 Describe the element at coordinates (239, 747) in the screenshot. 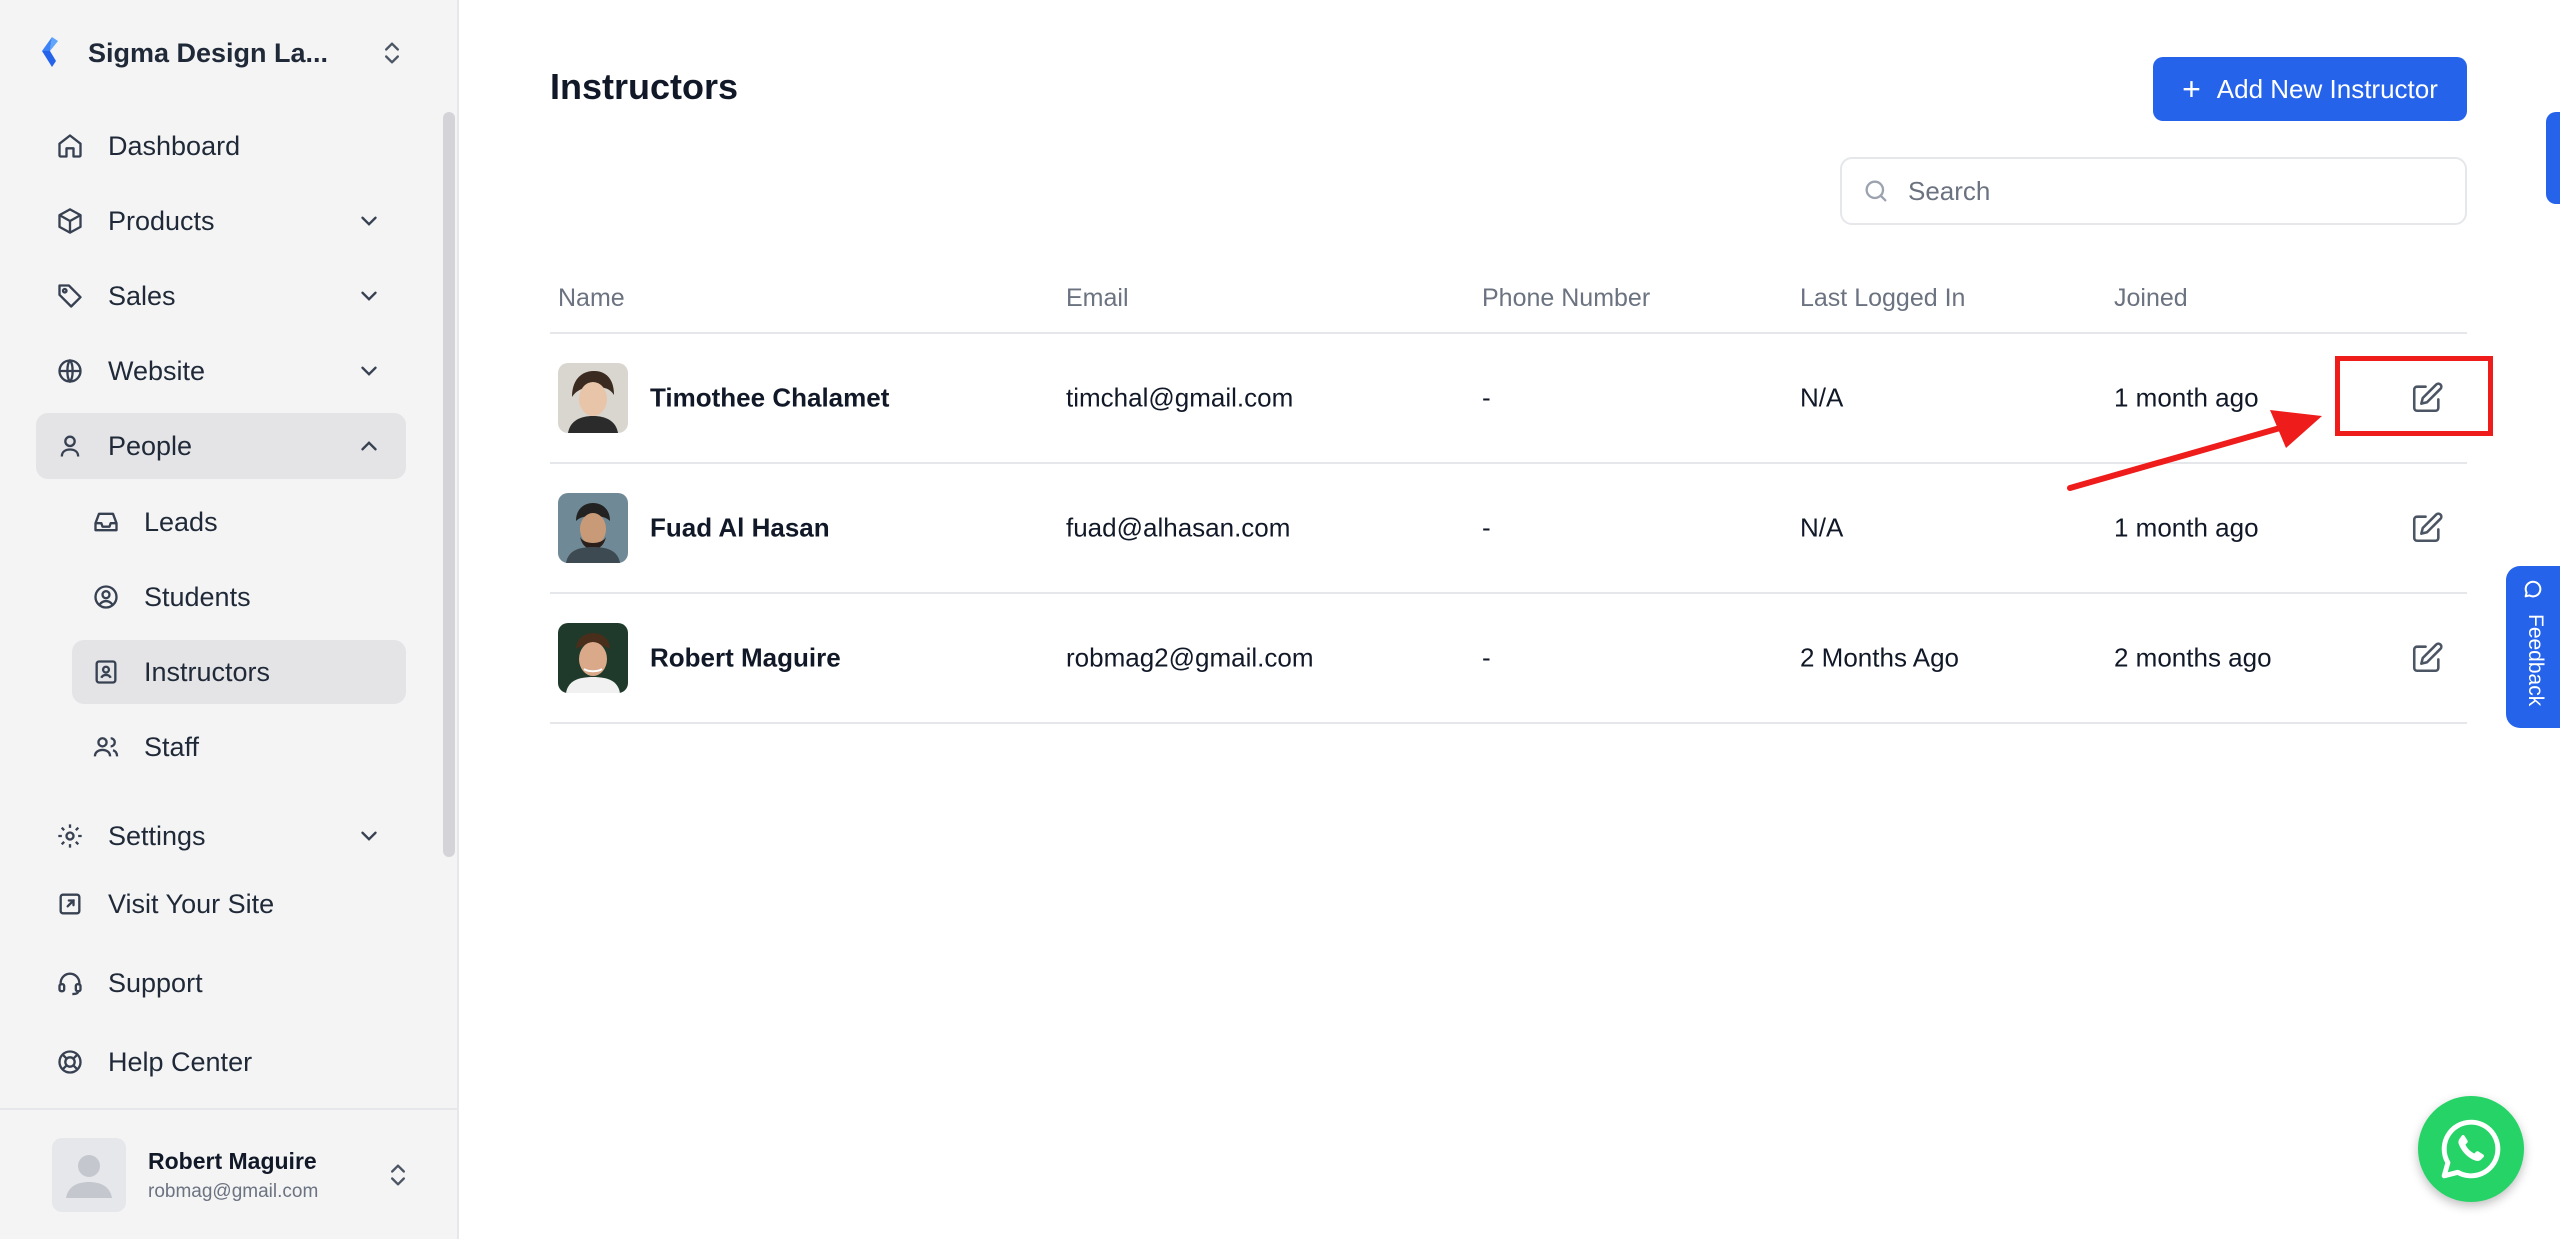

I see `nav-staff: Staff` at that location.